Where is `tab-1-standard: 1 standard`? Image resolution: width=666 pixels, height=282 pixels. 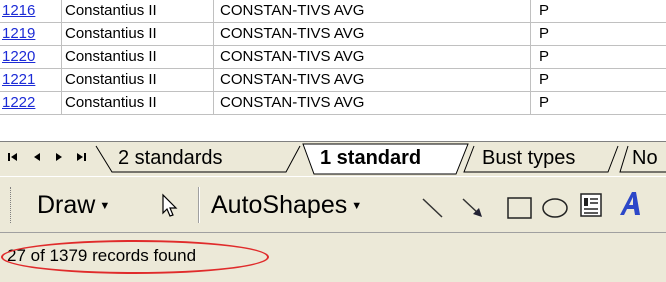 tab-1-standard: 1 standard is located at coordinates (370, 158).